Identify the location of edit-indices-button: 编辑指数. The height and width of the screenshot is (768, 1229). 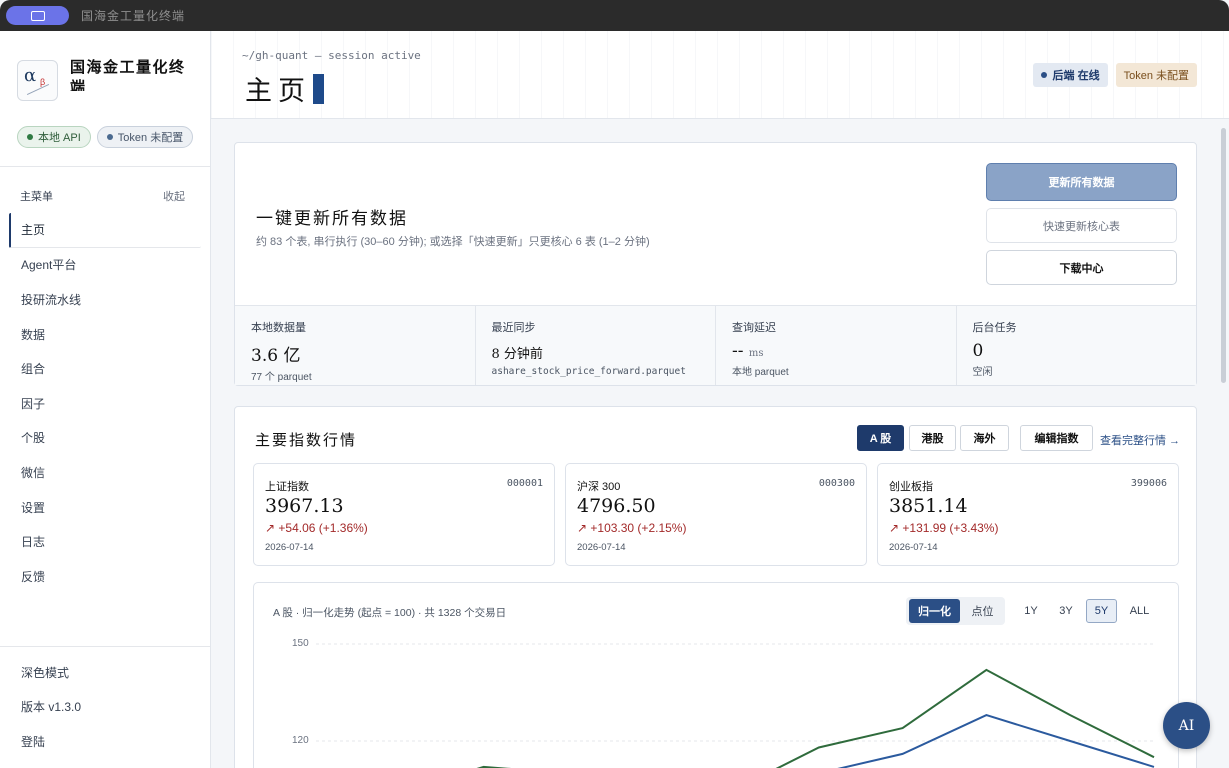
(1056, 438).